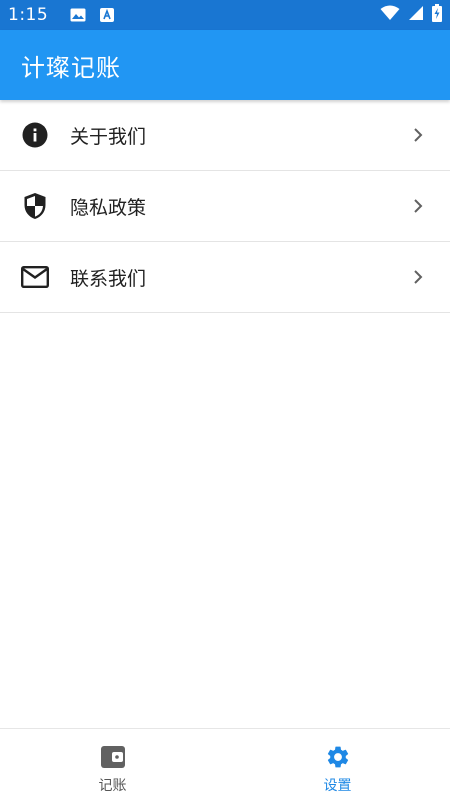  I want to click on mail-icon, so click(35, 277).